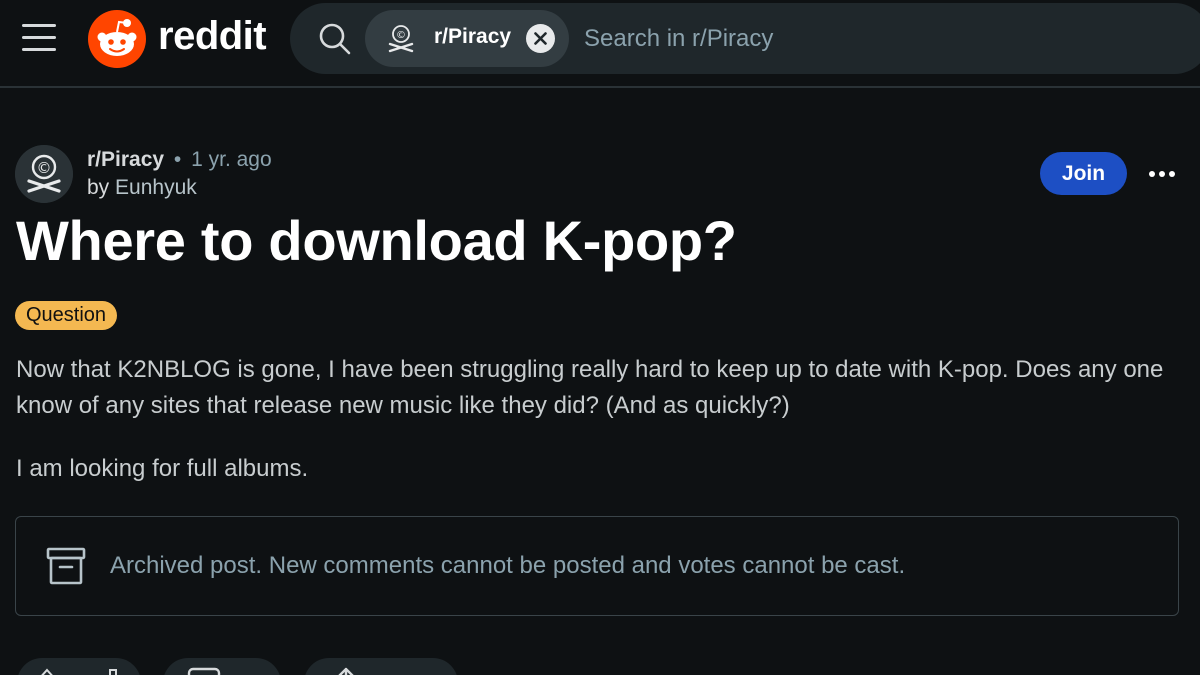  I want to click on search-icon, so click(335, 39).